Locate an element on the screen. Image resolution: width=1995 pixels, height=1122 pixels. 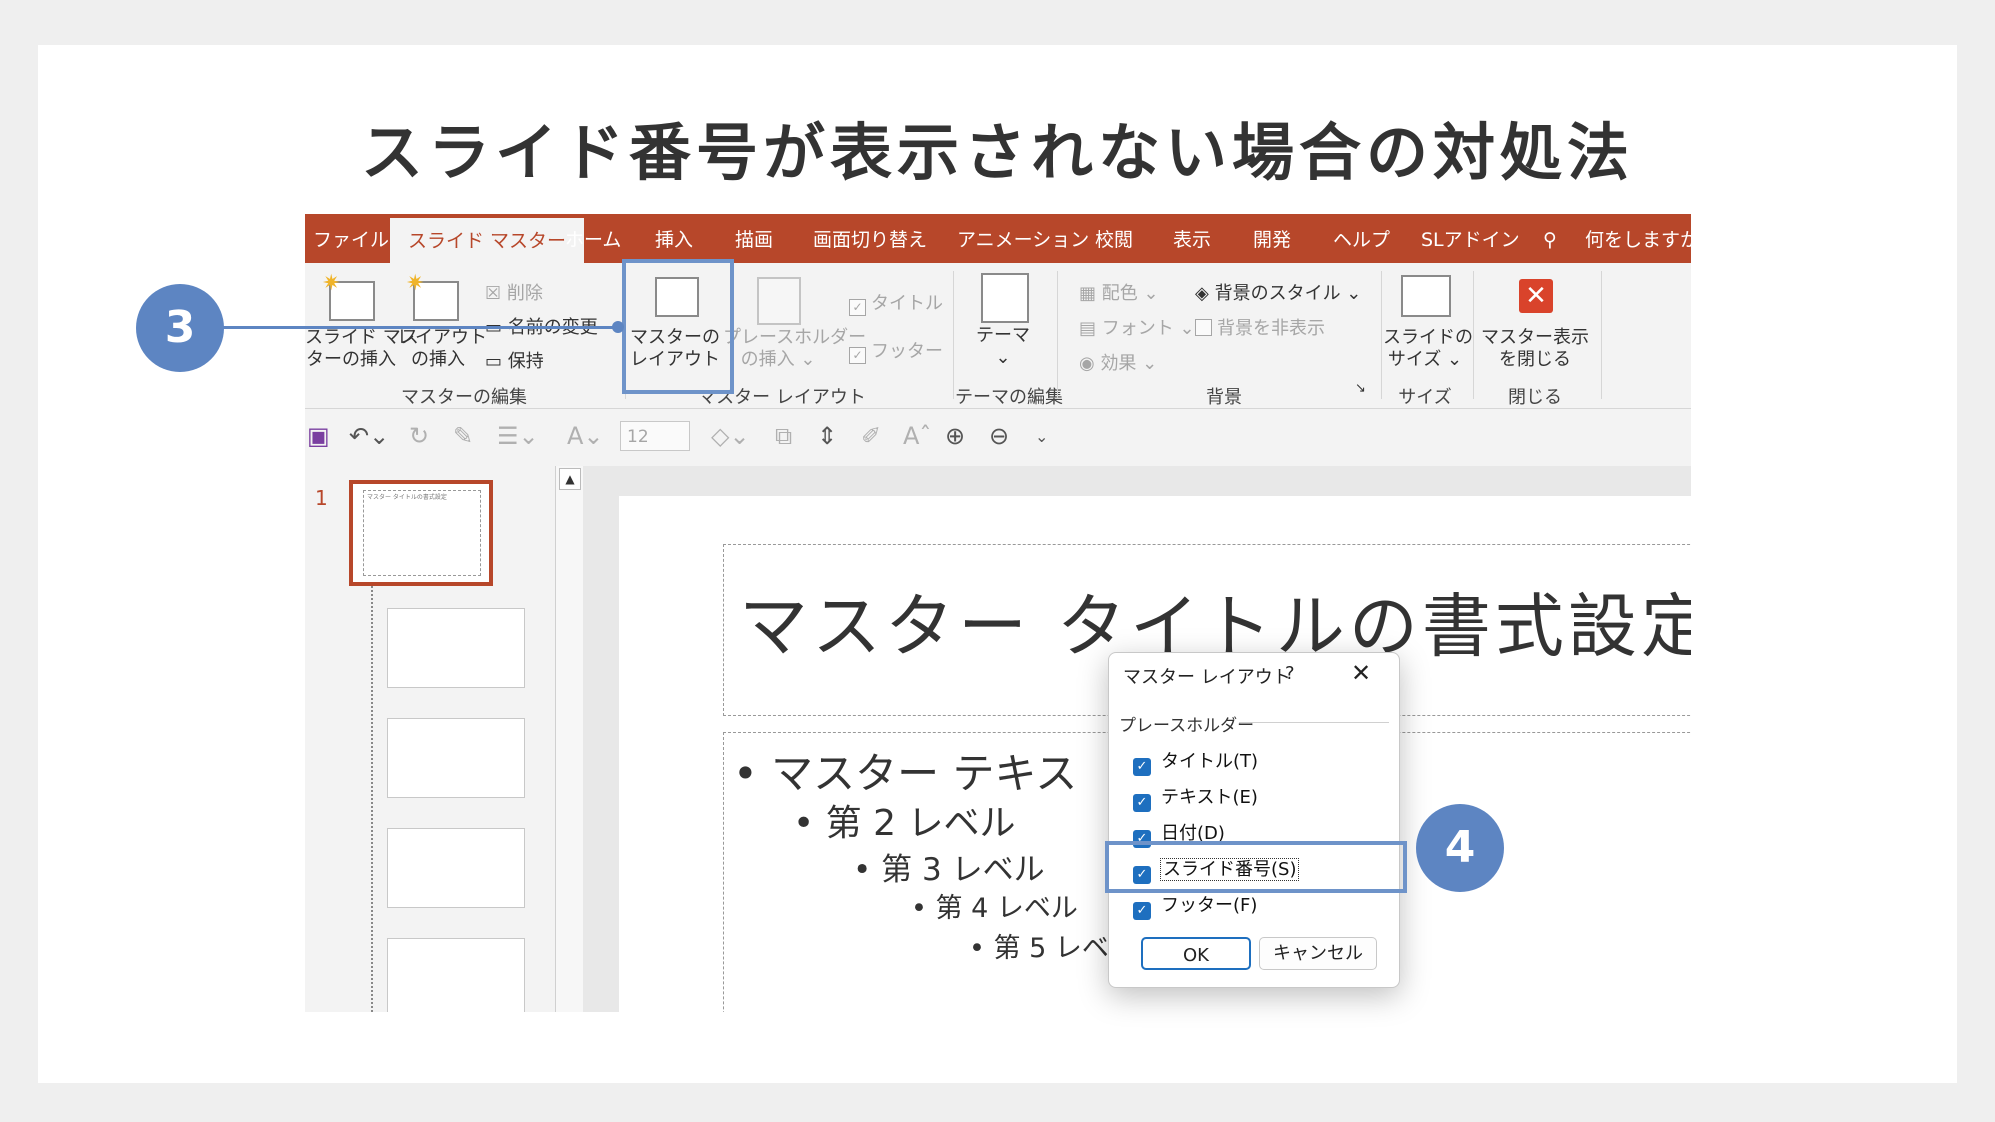
insert-placeholder-button: プレースホルダー の挿入 ⌄ is located at coordinates (794, 349).